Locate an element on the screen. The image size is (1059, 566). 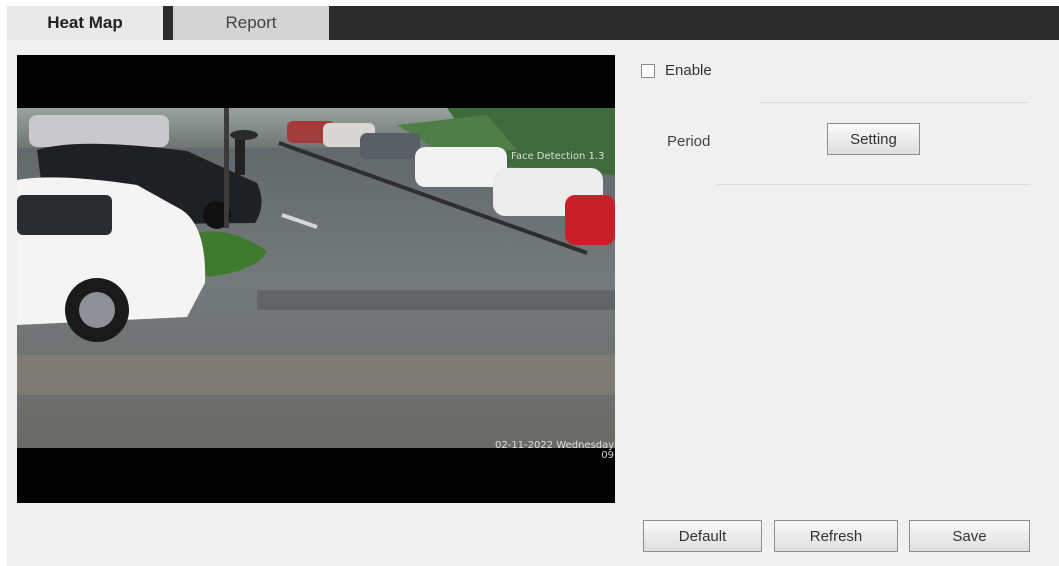
osd-timestamp: 02-11-2022 Wednesday 10:06 09:30:33 is located at coordinates (555, 451).